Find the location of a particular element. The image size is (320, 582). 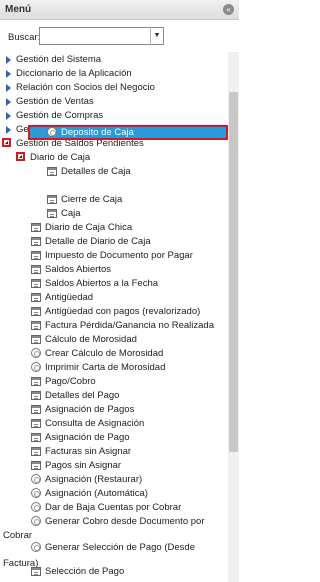

menu-title: Menú is located at coordinates (18, 9).